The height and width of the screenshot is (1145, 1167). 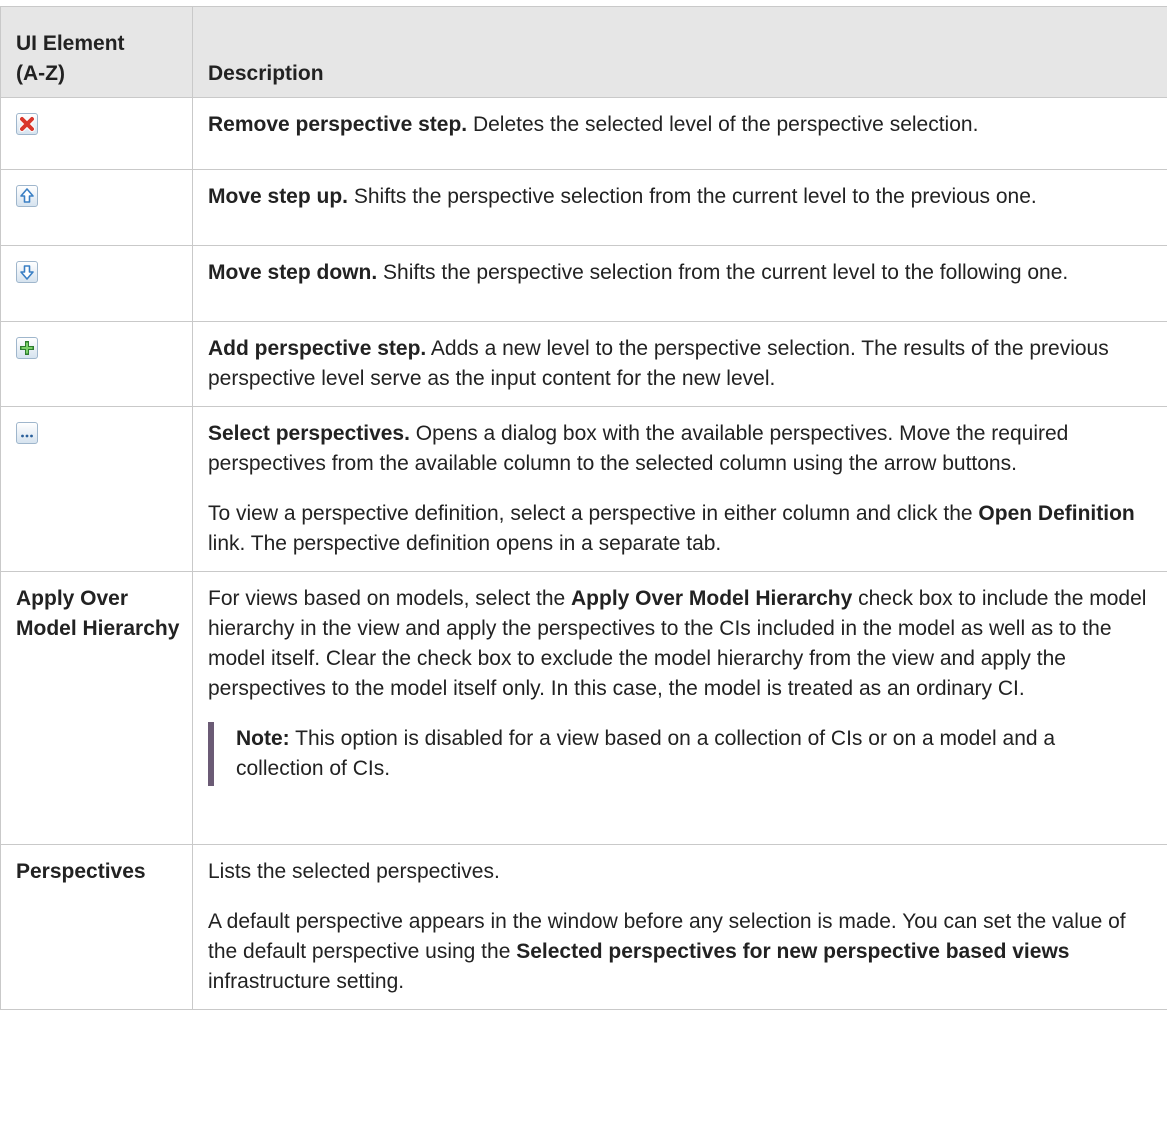 I want to click on header-ui-element-line1: UI Element, so click(x=70, y=43).